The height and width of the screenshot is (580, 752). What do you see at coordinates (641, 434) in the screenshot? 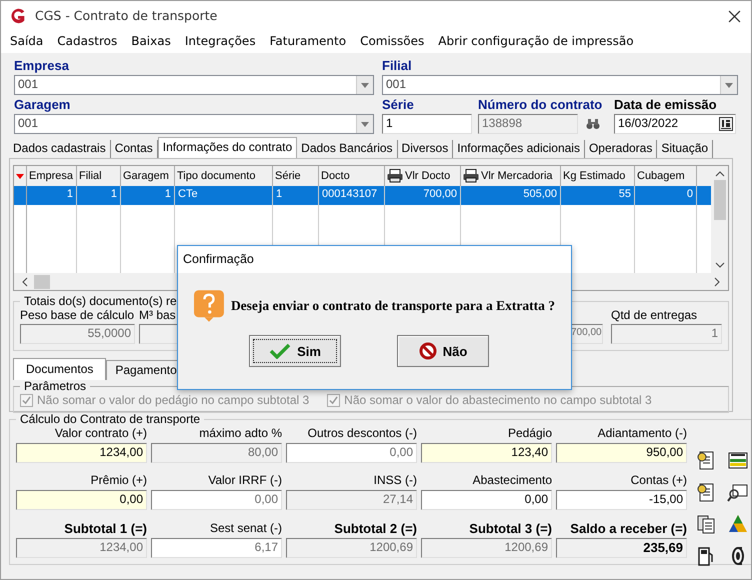
I see `field-label: Adiantamento (-)` at bounding box center [641, 434].